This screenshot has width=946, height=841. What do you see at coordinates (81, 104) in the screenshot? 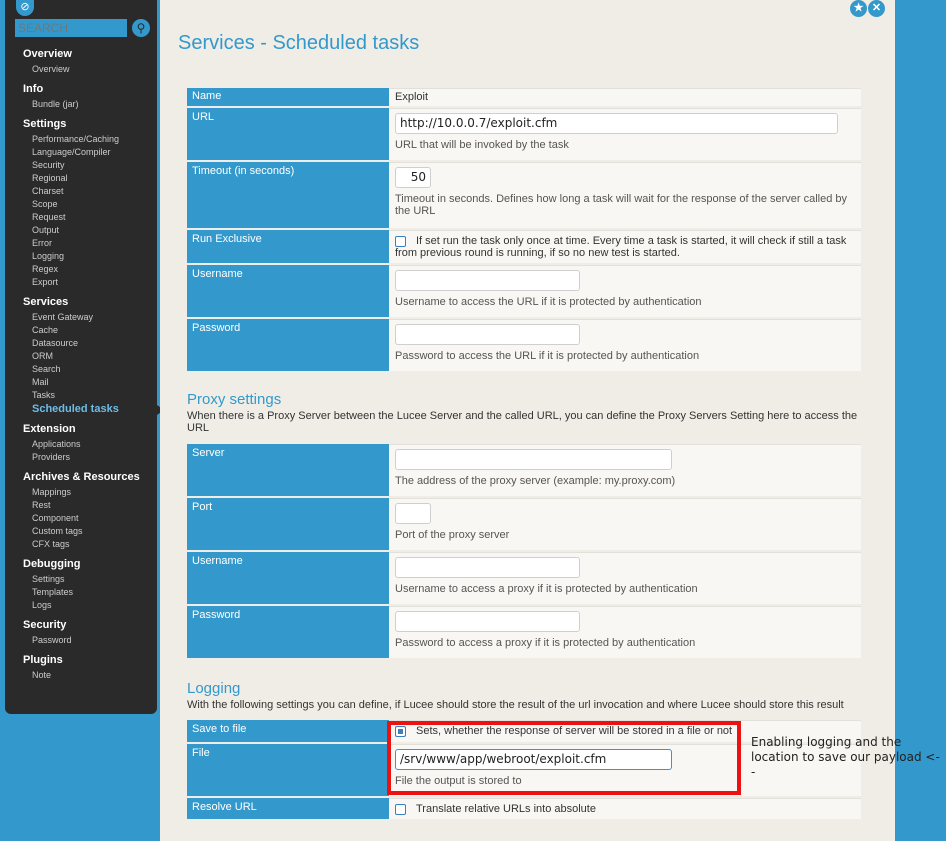
I see `sidebar-item: Bundle (jar)` at bounding box center [81, 104].